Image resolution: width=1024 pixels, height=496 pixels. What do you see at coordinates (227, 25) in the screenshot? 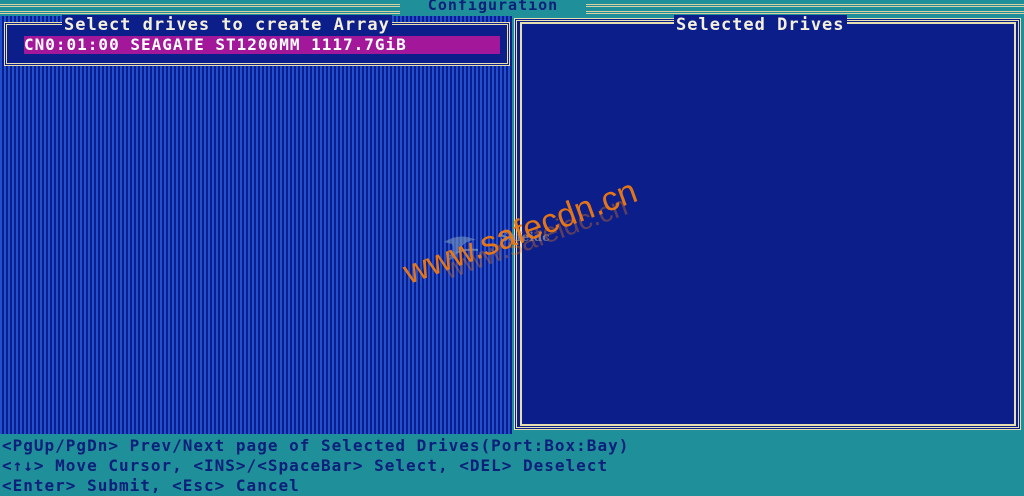
I see `drive-list-label: Select drives to create Array` at bounding box center [227, 25].